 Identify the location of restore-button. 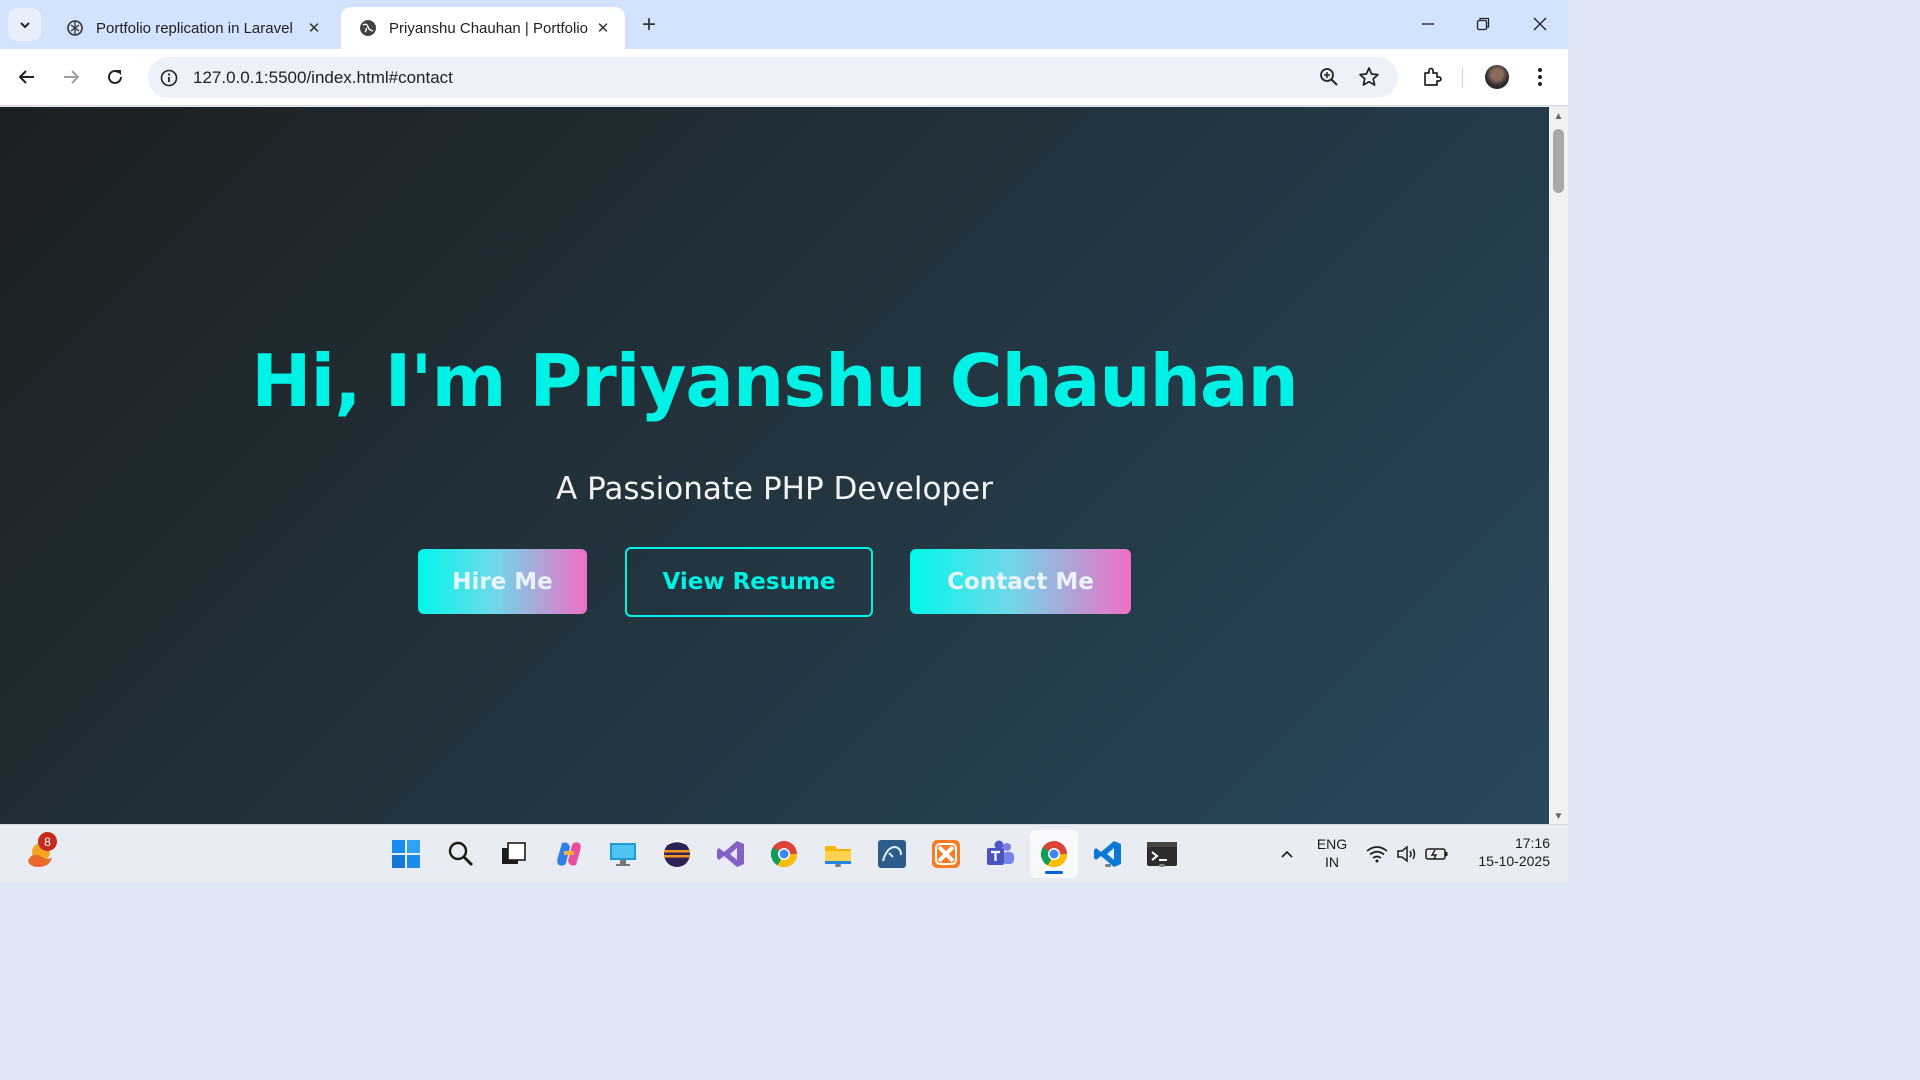
(1483, 24).